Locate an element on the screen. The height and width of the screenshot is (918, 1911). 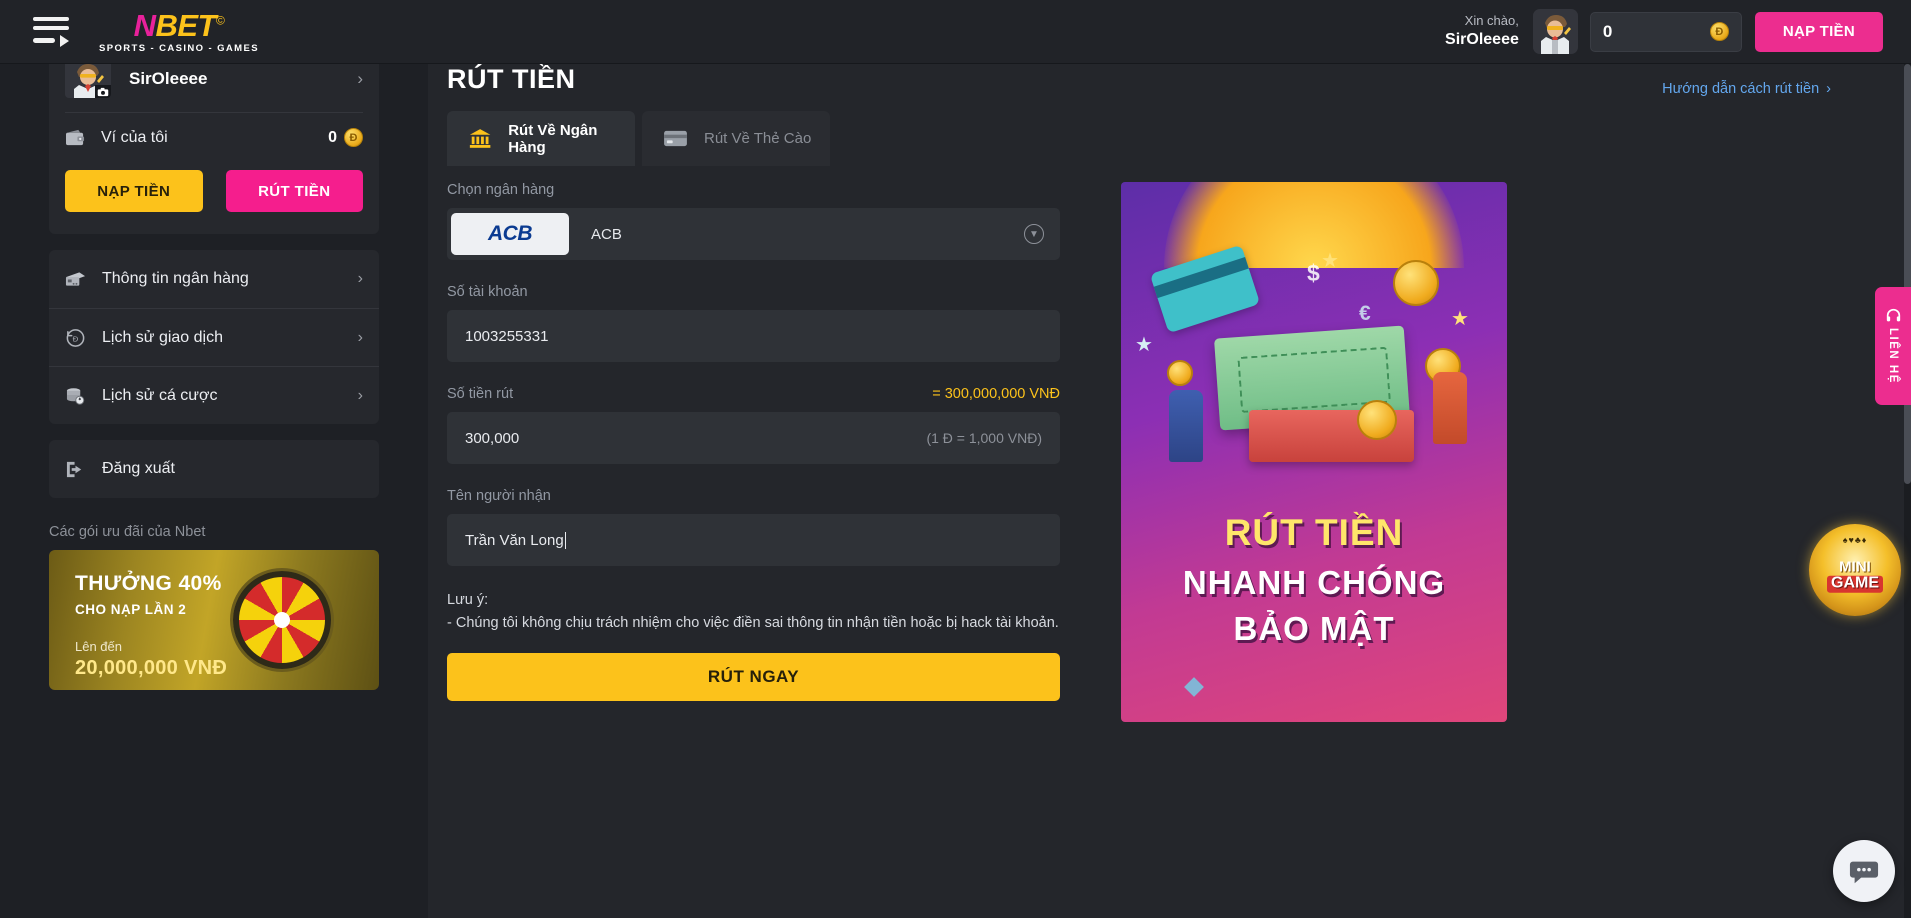
amount-label-row: Số tiền rút = 300,000,000 VNĐ is located at coordinates (753, 394).